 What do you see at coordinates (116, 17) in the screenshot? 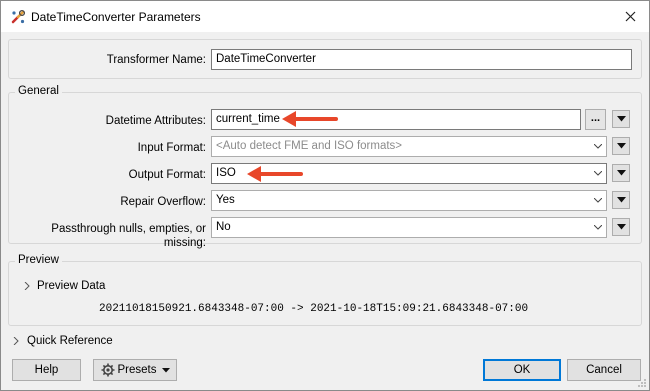
I see `window-title: DateTimeConverter Parameters` at bounding box center [116, 17].